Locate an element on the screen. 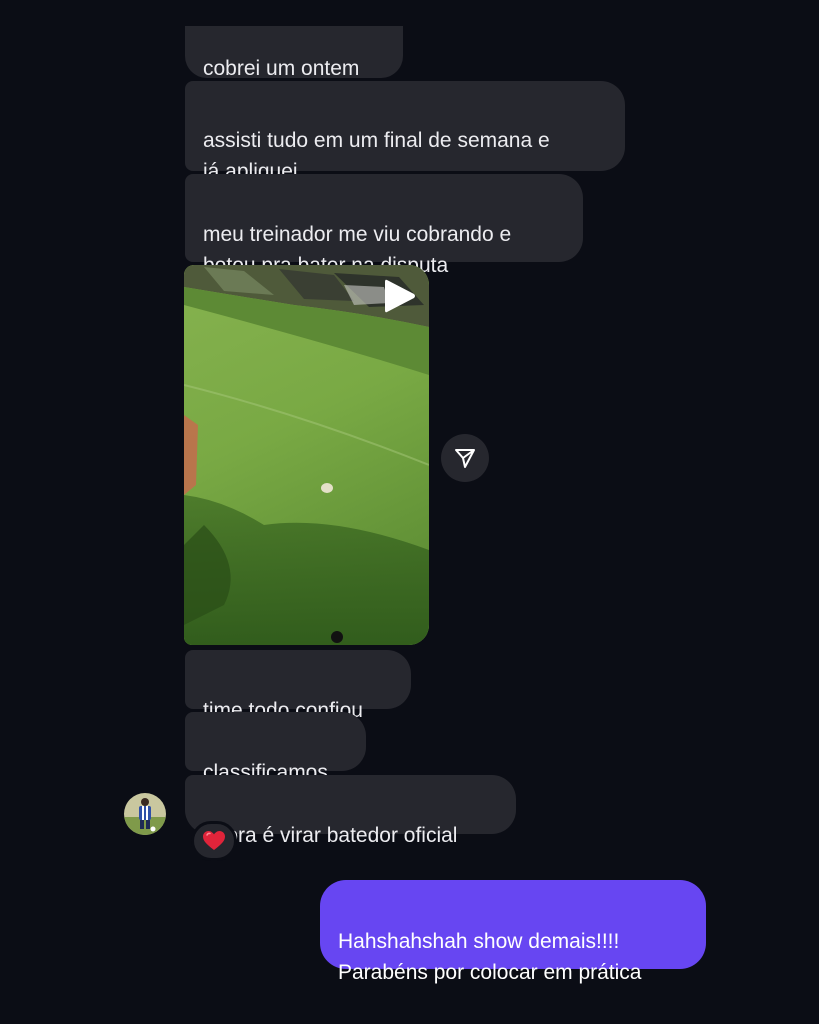  avatar is located at coordinates (145, 814).